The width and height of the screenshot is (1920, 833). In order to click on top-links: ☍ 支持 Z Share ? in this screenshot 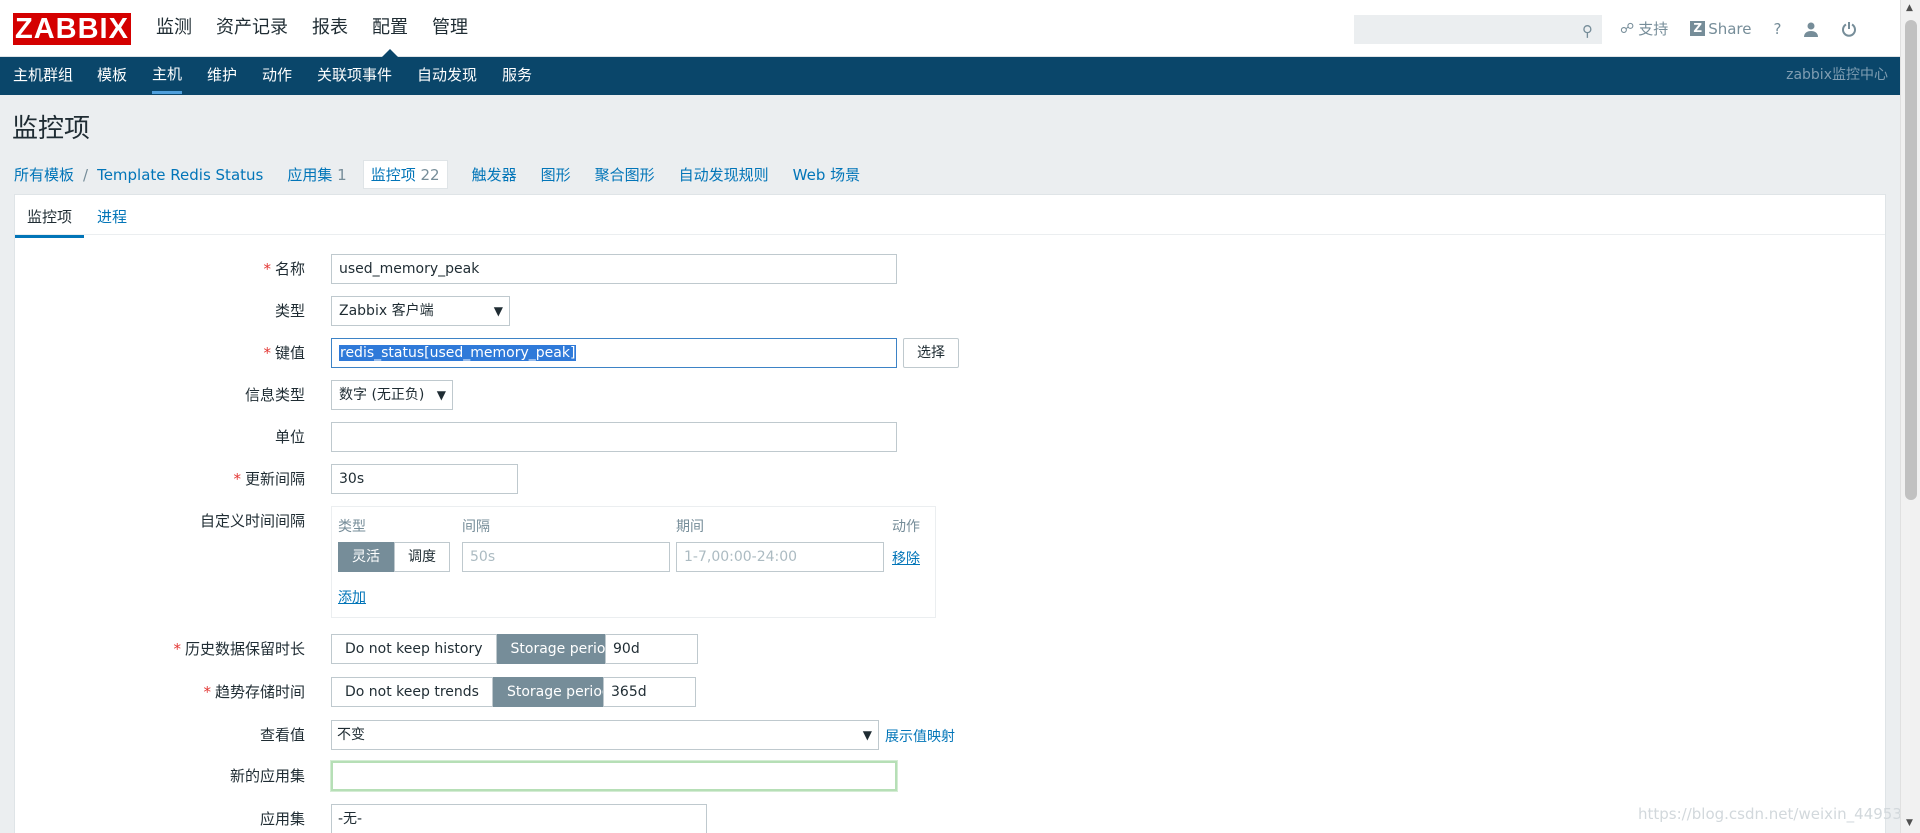, I will do `click(1749, 28)`.